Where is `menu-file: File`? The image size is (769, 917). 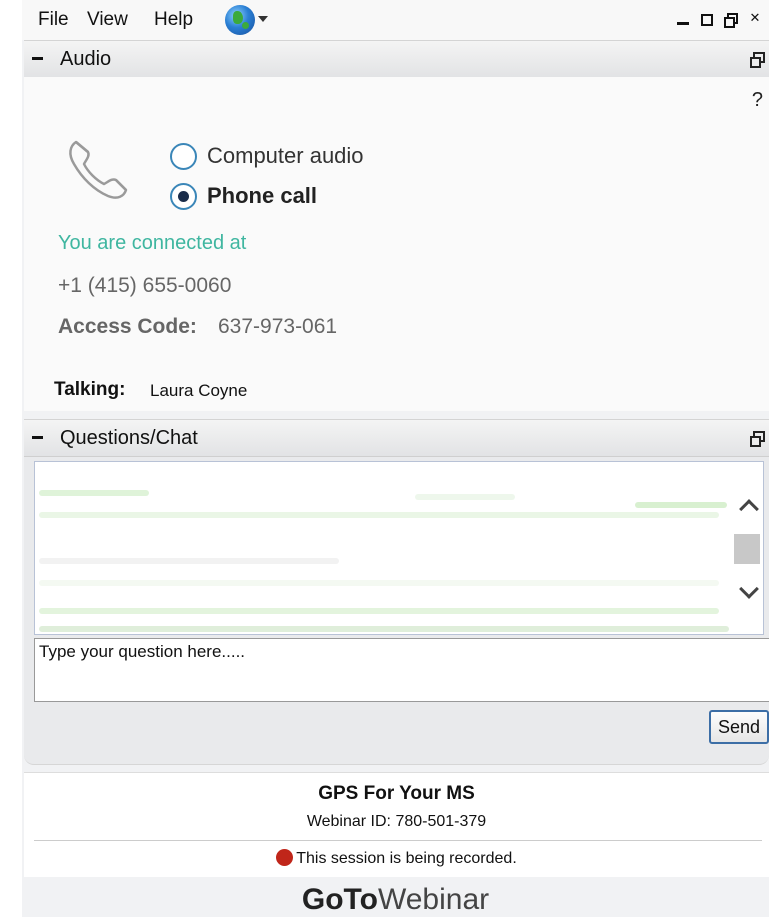
menu-file: File is located at coordinates (53, 20).